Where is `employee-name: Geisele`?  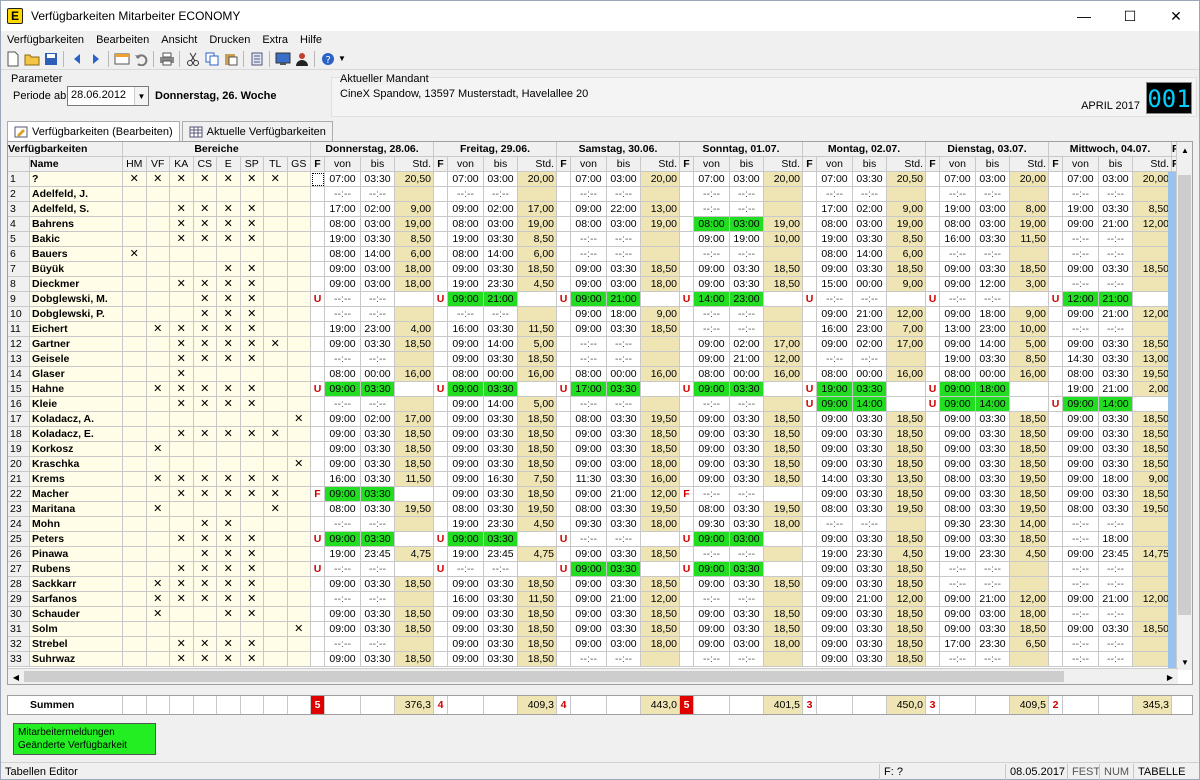 employee-name: Geisele is located at coordinates (76, 359).